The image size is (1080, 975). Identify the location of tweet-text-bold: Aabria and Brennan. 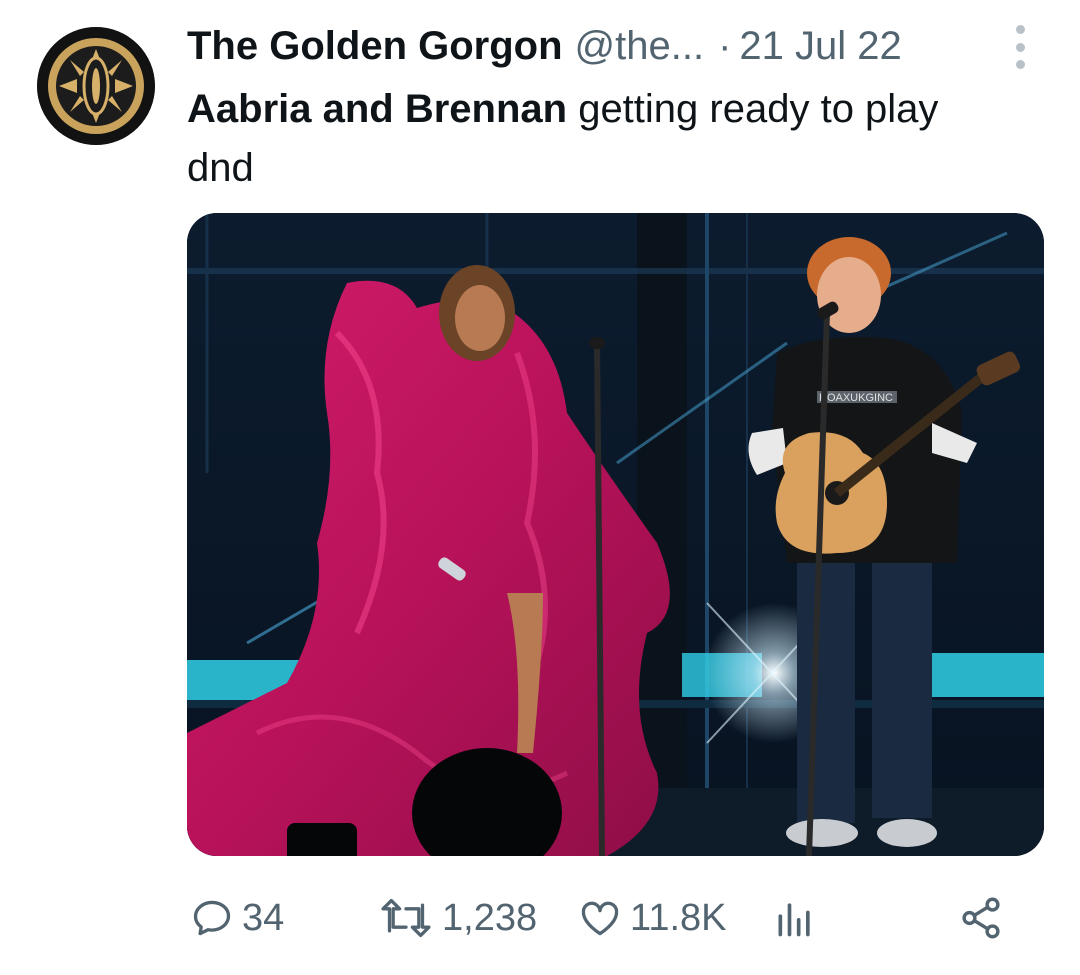
(377, 109).